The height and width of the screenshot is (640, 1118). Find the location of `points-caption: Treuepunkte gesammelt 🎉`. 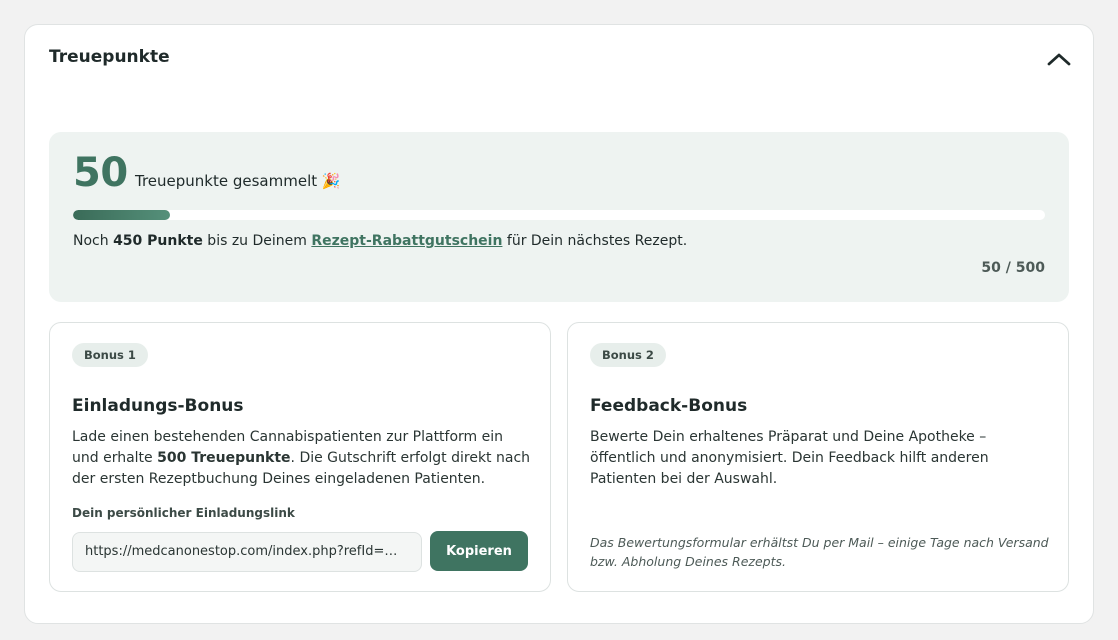

points-caption: Treuepunkte gesammelt 🎉 is located at coordinates (238, 181).